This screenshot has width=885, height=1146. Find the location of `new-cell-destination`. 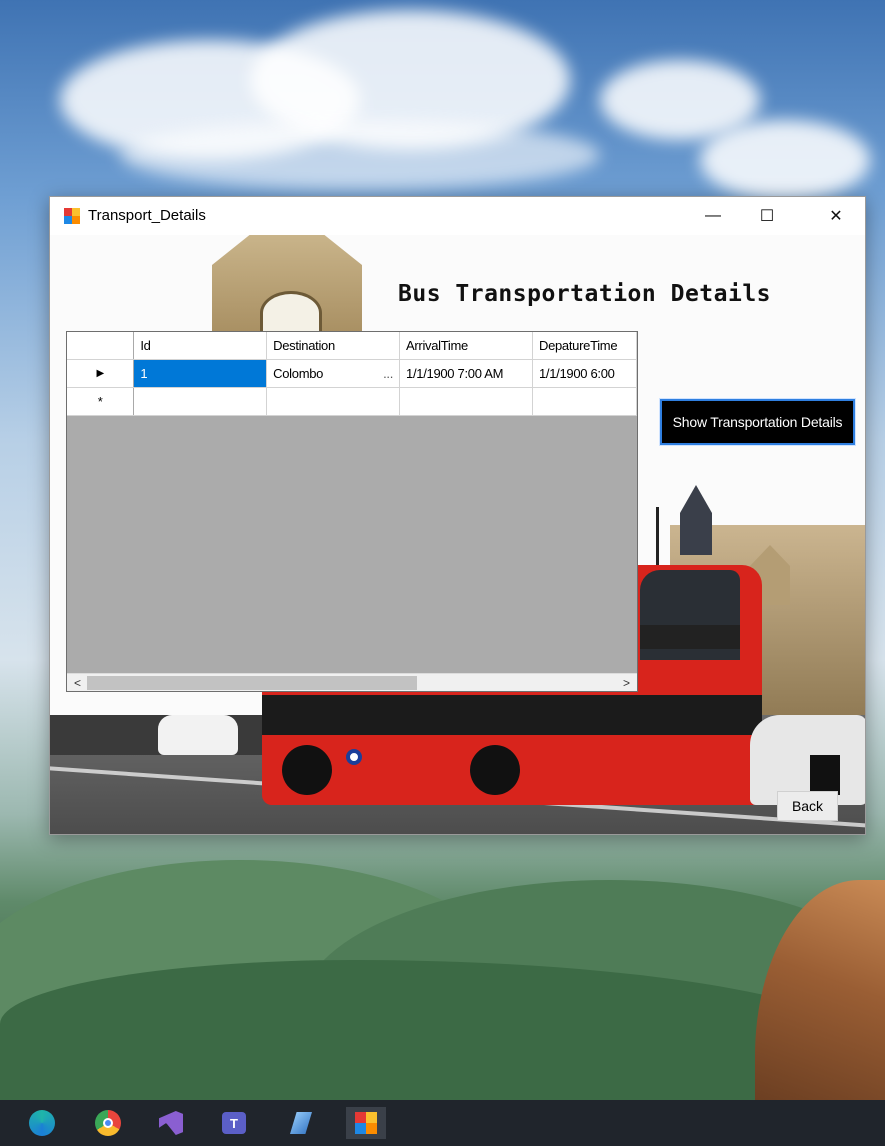

new-cell-destination is located at coordinates (333, 401).